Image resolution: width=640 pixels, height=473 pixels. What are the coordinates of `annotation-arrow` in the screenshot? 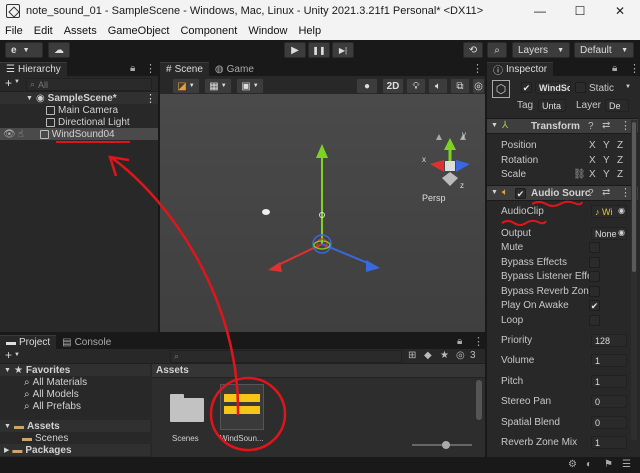 It's located at (174, 285).